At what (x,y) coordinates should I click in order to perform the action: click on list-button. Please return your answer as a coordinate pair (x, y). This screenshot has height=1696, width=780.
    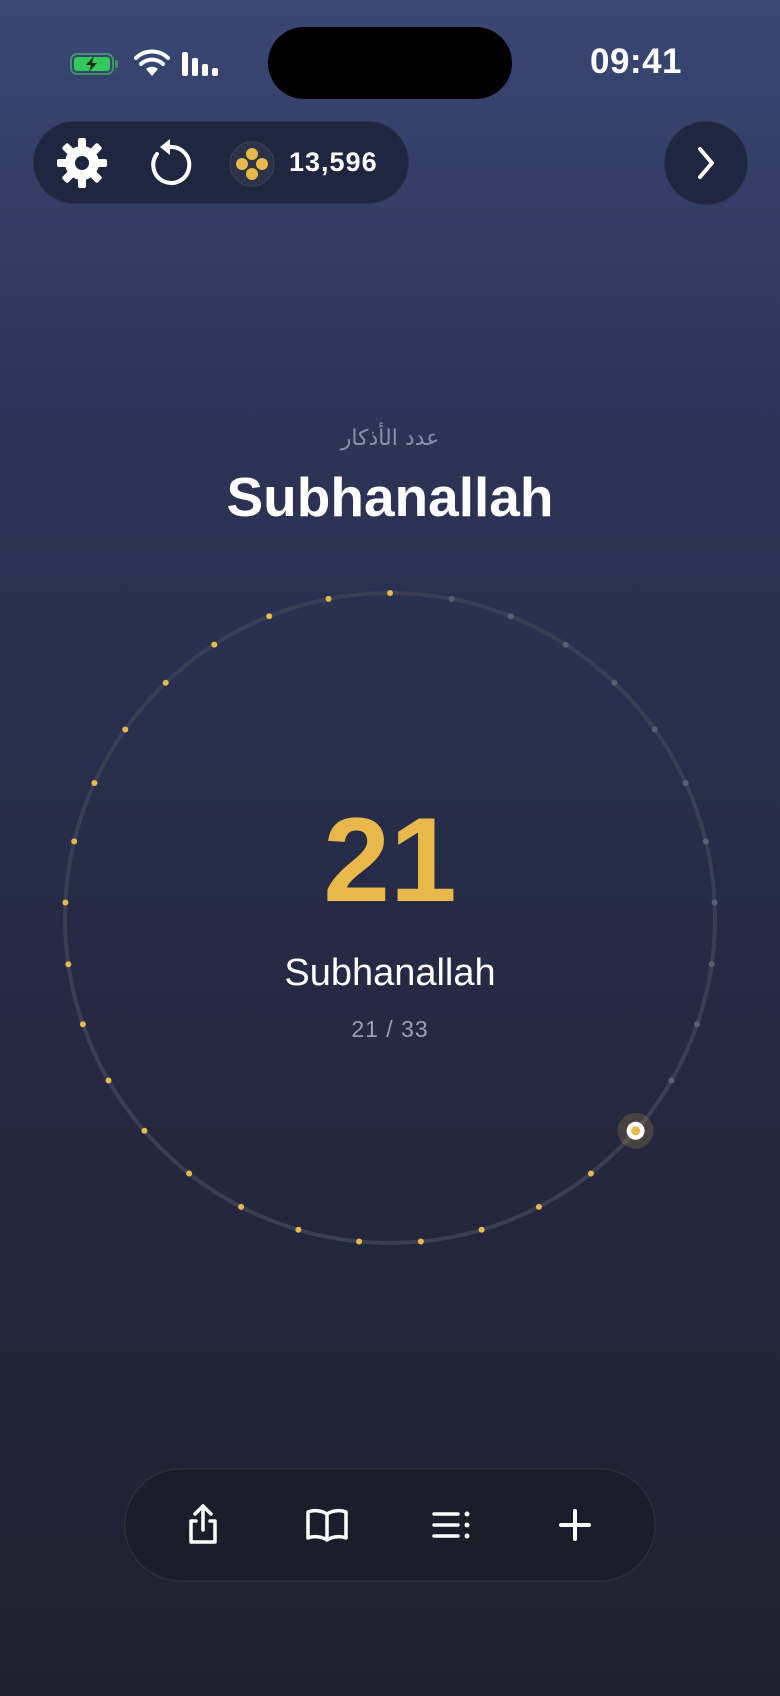
    Looking at the image, I should click on (451, 1525).